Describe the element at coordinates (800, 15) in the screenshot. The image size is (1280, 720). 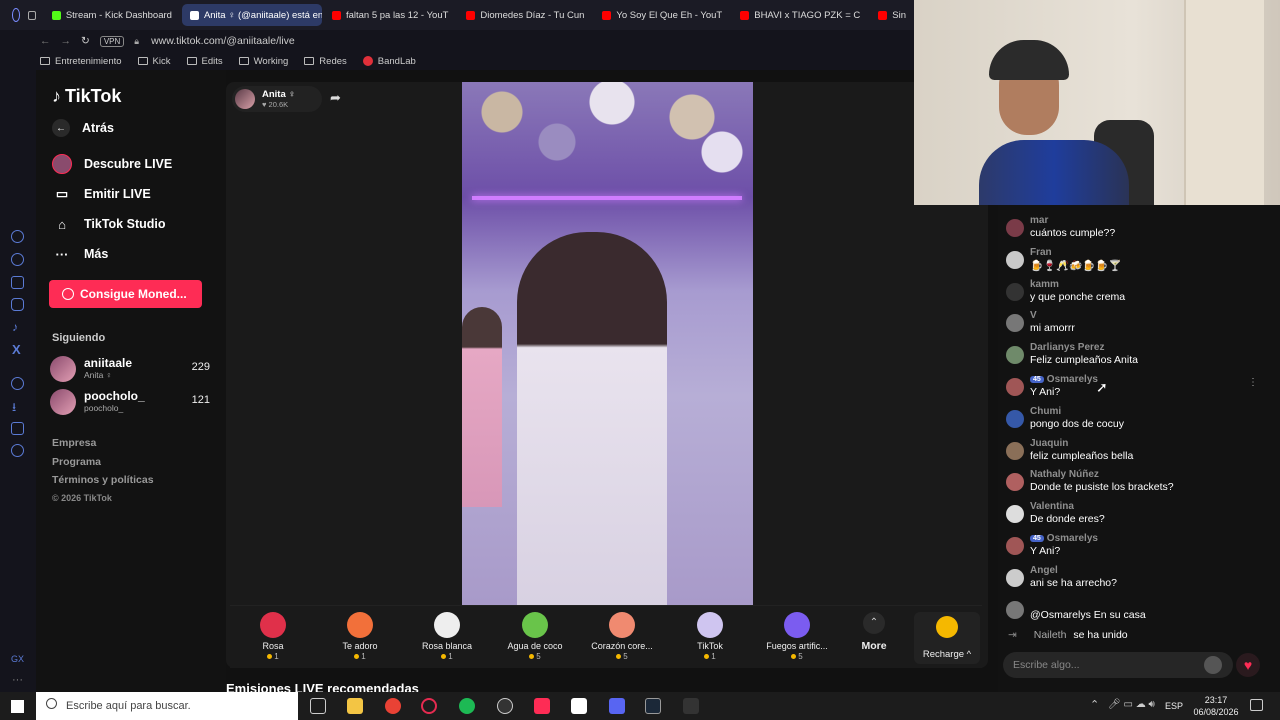
I see `browser-tab: BHAVI x TIAGO PZK = C` at that location.